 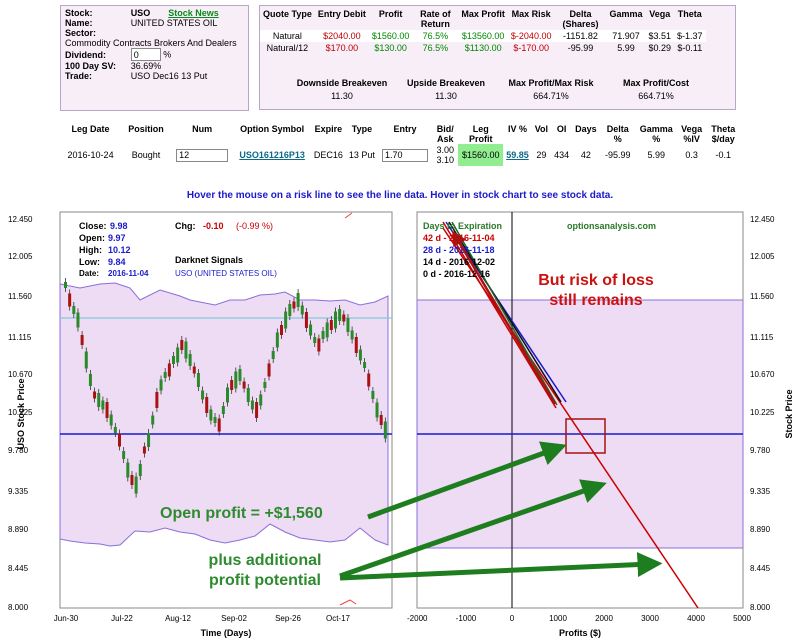 I want to click on close-value: 9.98, so click(x=119, y=226).